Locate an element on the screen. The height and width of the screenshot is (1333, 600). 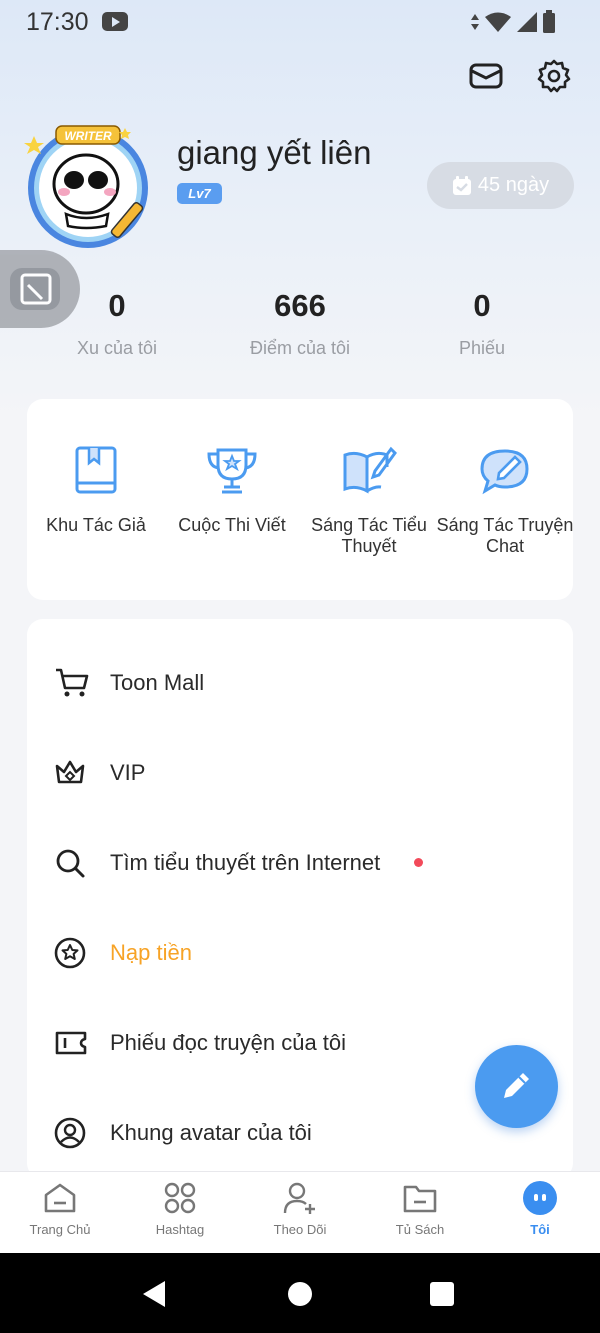
tool-label: Sáng Tác Truyện Chat is located at coordinates (505, 535).